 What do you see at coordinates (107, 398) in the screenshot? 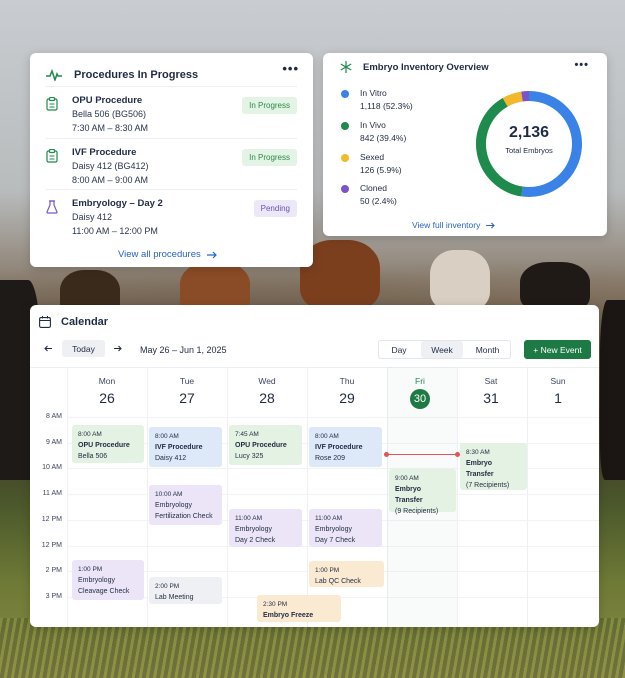
I see `day-date: 26` at bounding box center [107, 398].